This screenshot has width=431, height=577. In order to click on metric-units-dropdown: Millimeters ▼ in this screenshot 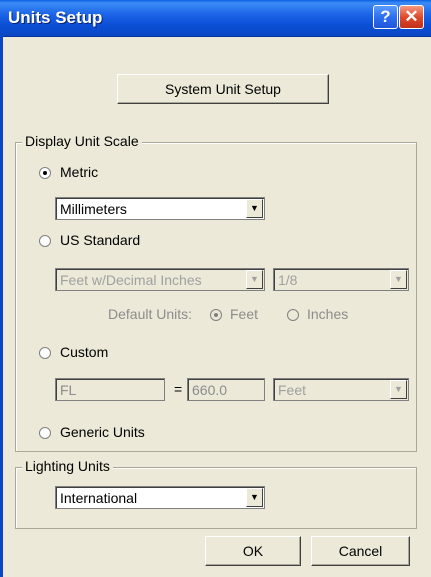, I will do `click(160, 208)`.